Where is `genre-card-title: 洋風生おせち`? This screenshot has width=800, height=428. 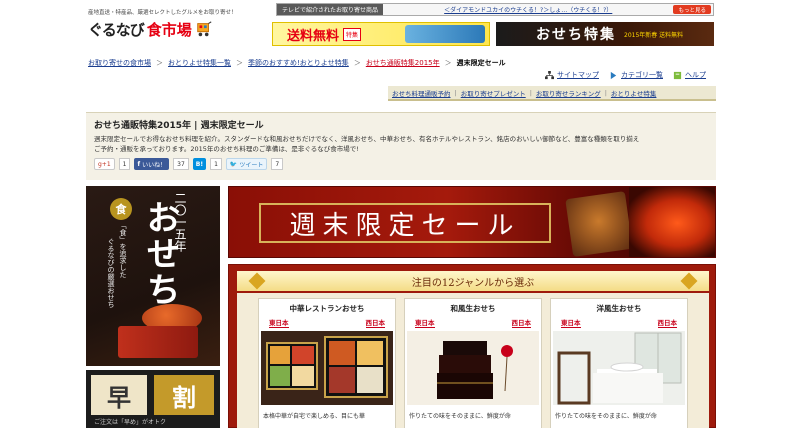 genre-card-title: 洋風生おせち is located at coordinates (619, 308).